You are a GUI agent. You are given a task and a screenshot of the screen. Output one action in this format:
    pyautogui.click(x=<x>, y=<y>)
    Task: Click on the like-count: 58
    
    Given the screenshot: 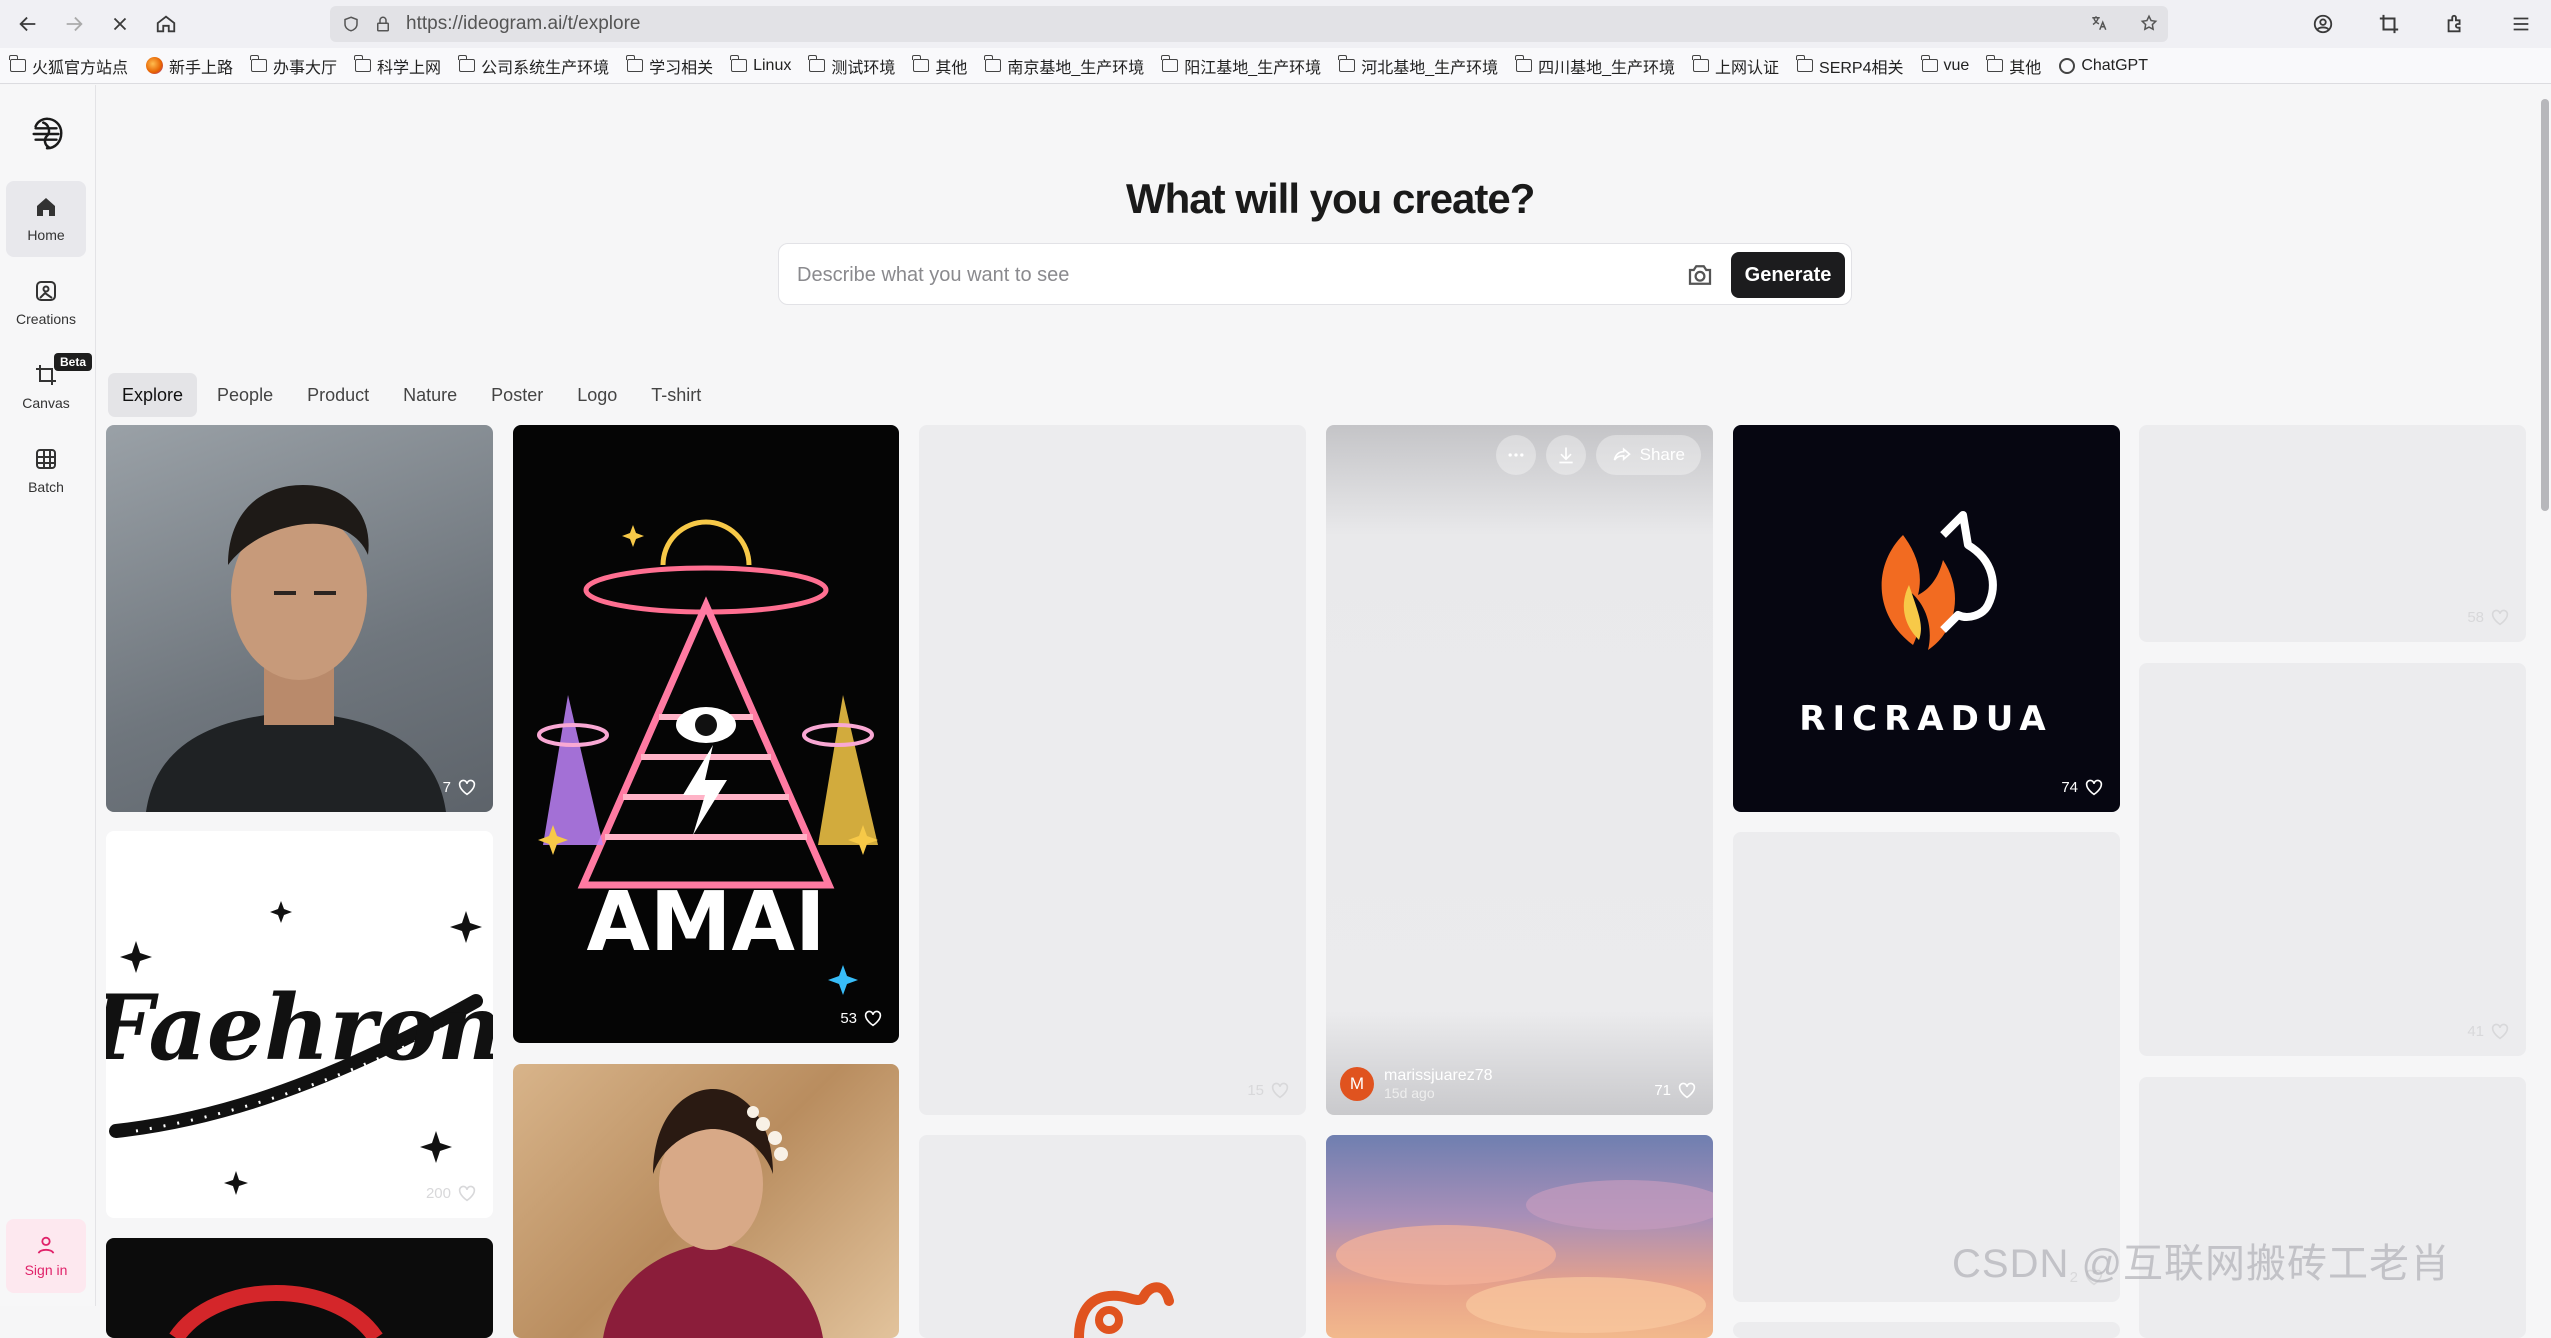 What is the action you would take?
    pyautogui.click(x=2488, y=617)
    